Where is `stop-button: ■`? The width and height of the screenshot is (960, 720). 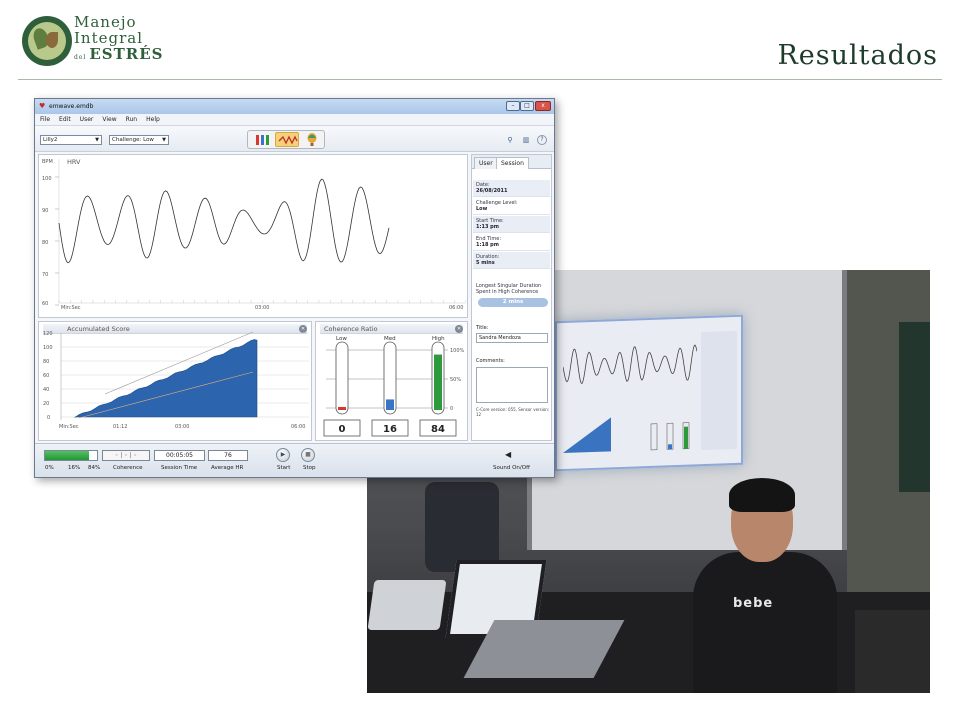
stop-button: ■ is located at coordinates (308, 455).